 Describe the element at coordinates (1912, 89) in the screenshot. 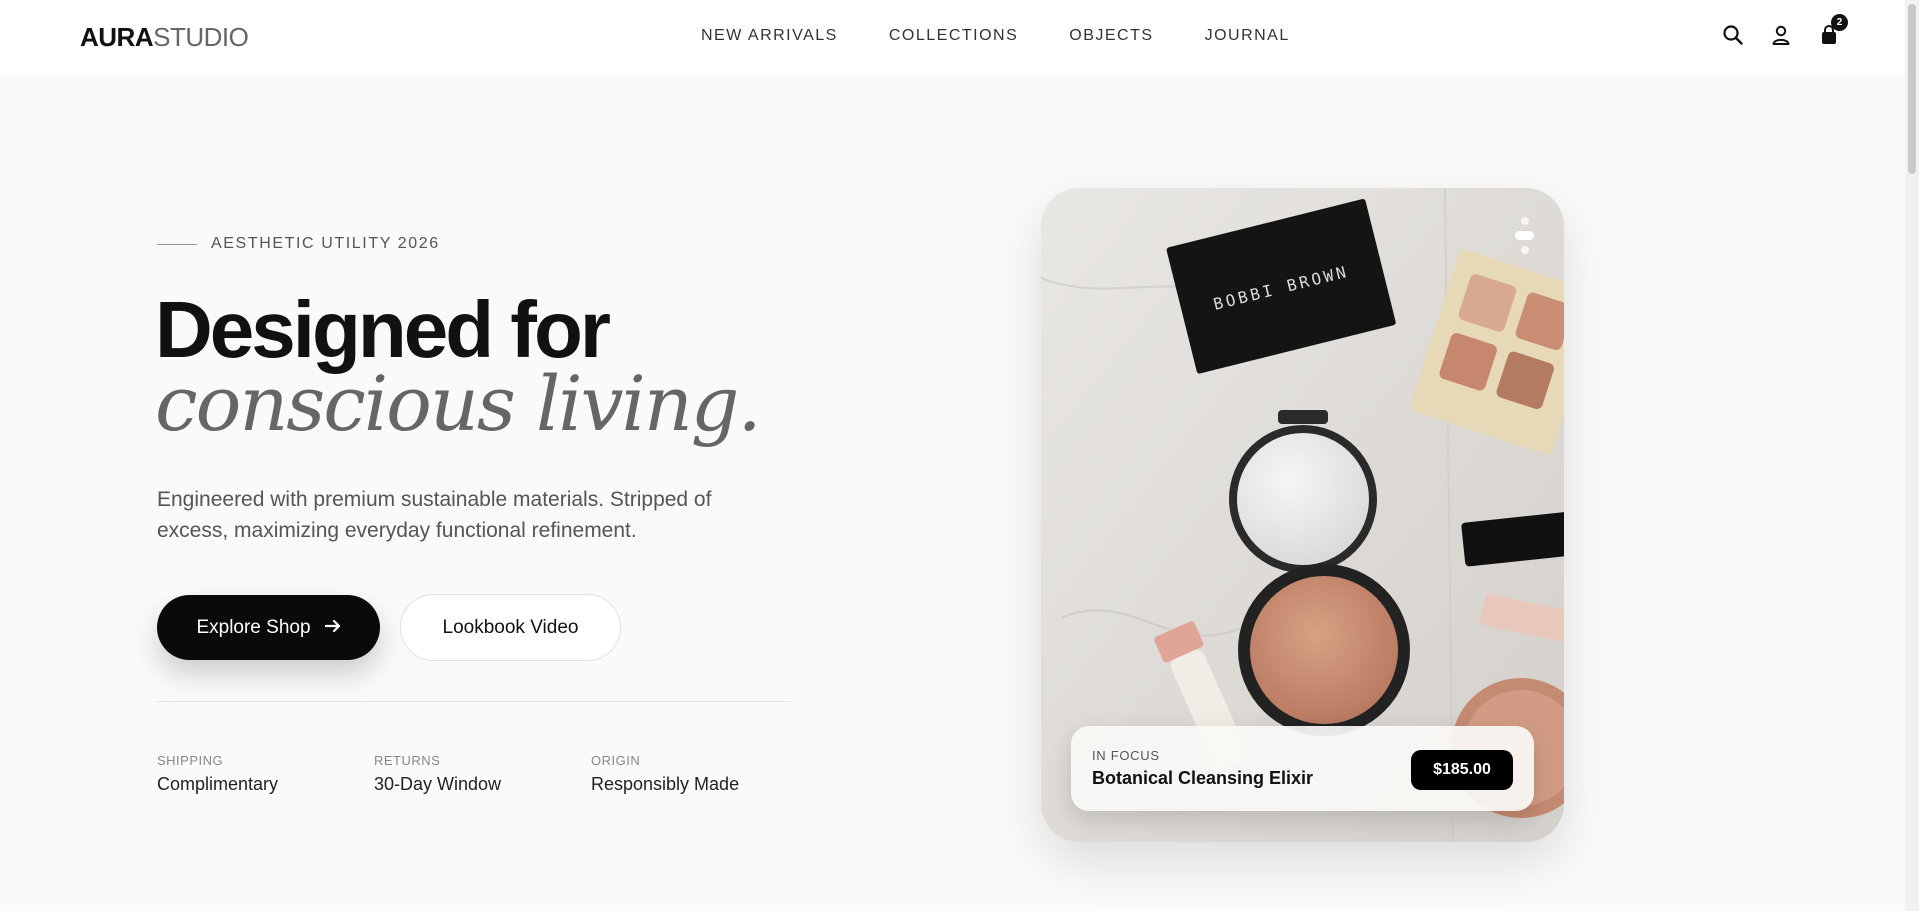

I see `scrollbar-thumb` at that location.